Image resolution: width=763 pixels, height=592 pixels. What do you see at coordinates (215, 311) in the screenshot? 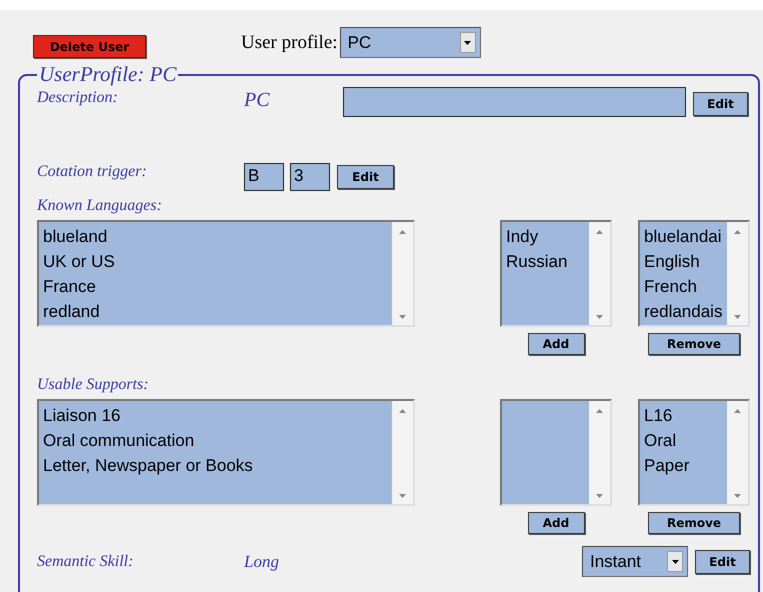
I see `list-item: redland` at bounding box center [215, 311].